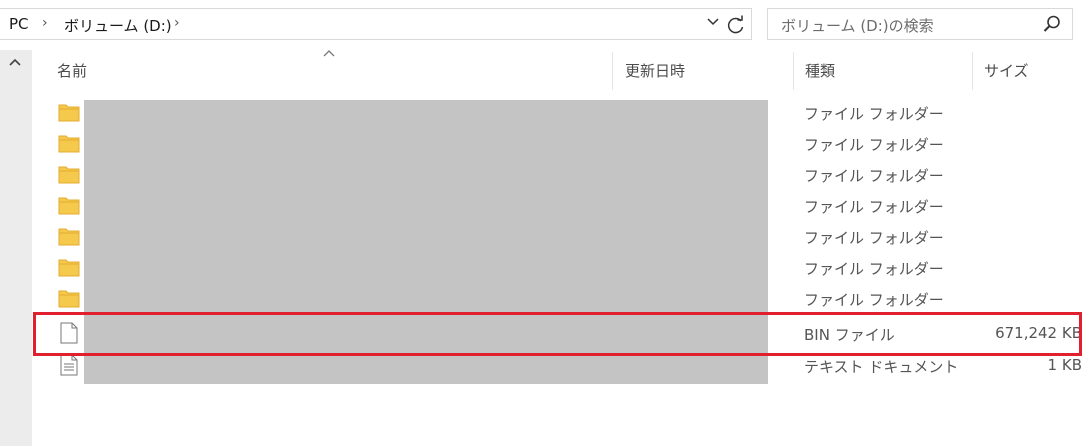 This screenshot has height=446, width=1086. Describe the element at coordinates (881, 367) in the screenshot. I see `file-type: テキスト ドキュメント` at that location.